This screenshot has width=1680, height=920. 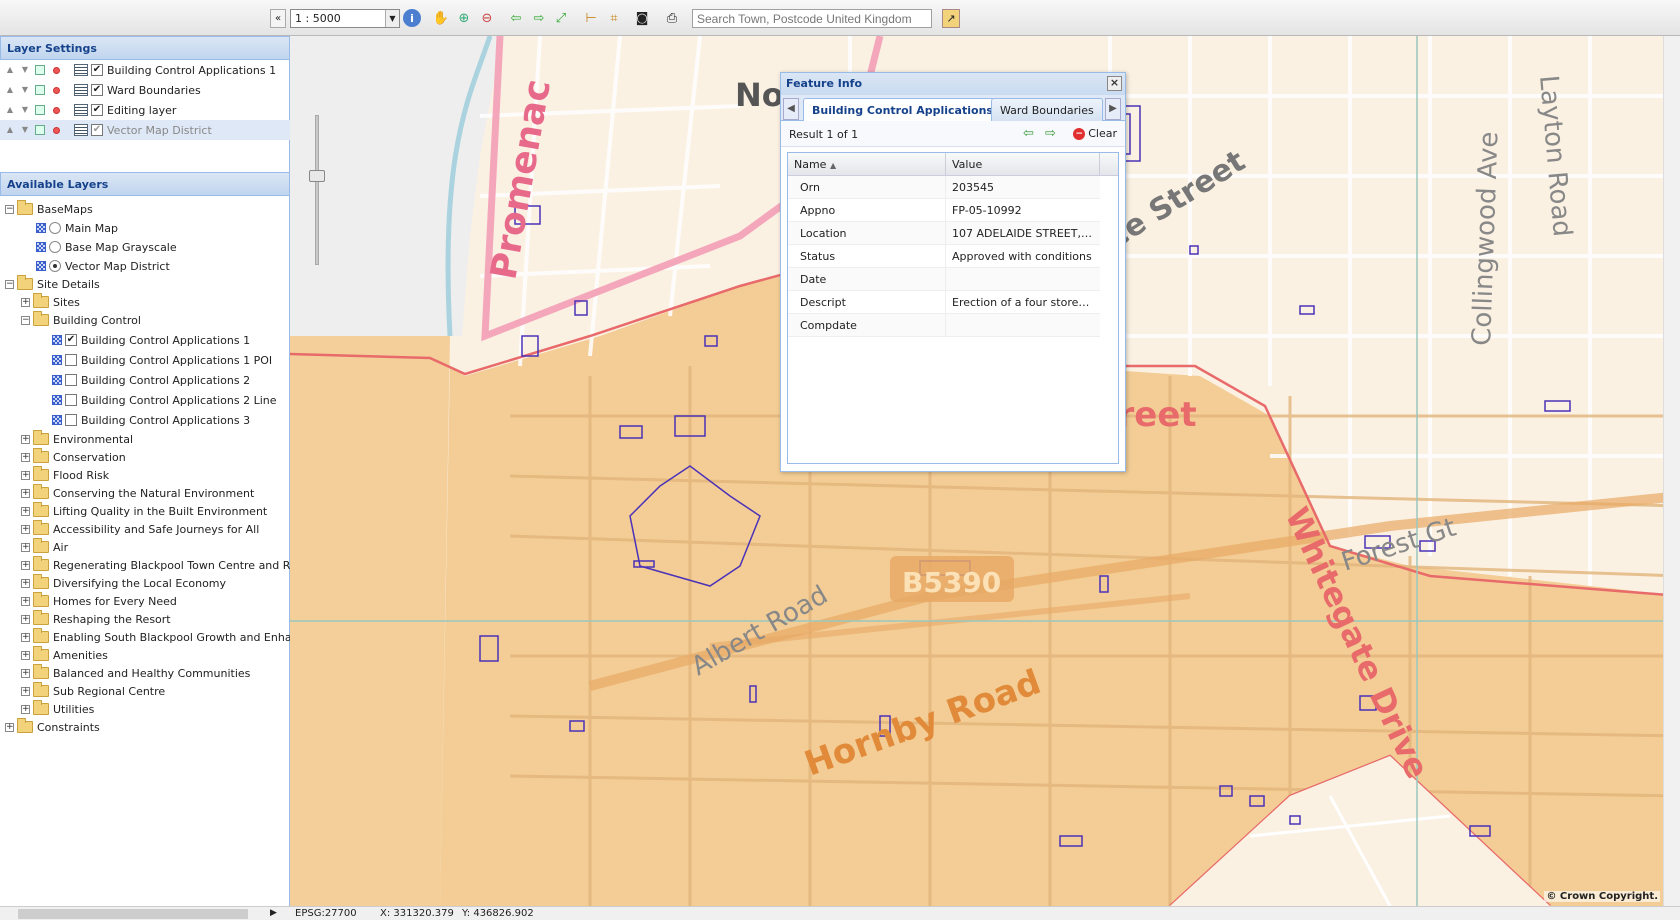 I want to click on pan-hand-icon: ✋, so click(x=441, y=18).